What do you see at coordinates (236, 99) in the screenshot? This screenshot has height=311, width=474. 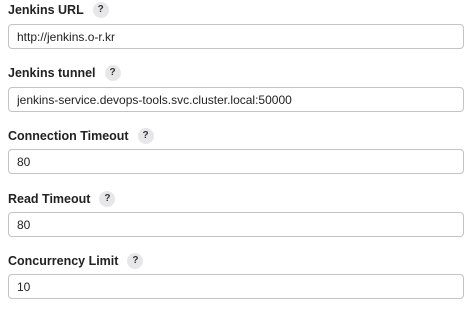 I see `jenkins-tunnel-input` at bounding box center [236, 99].